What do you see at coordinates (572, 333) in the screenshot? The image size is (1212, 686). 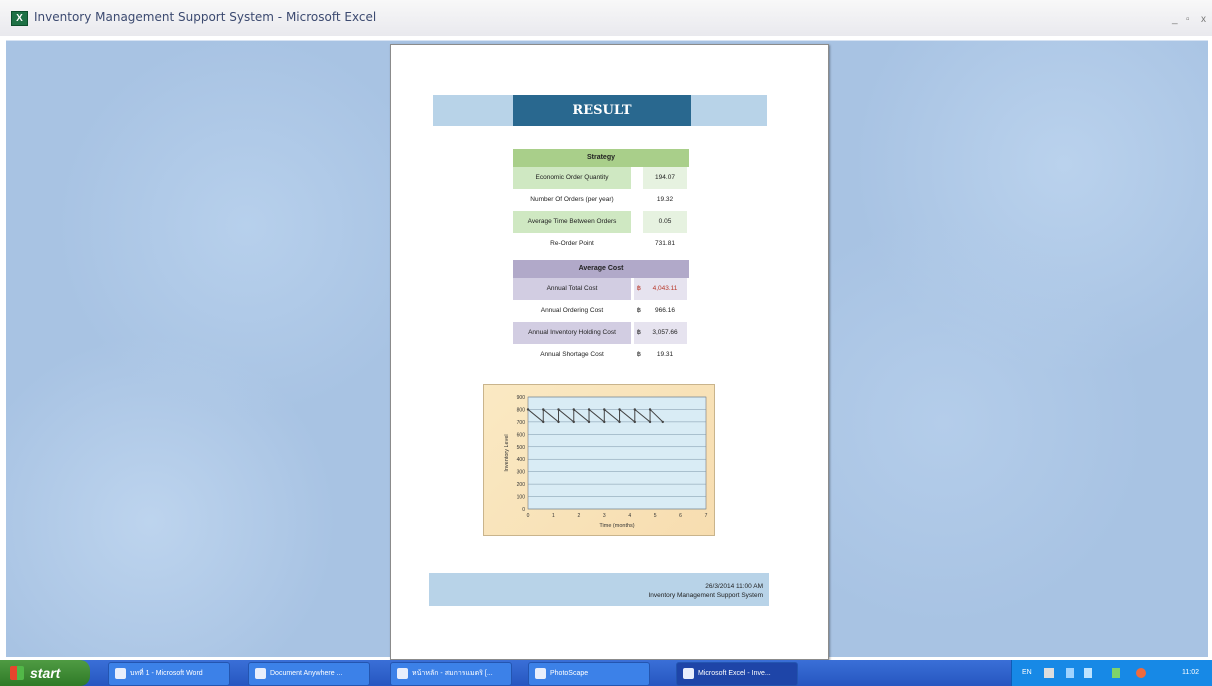 I see `row-label: Annual Inventory Holding Cost` at bounding box center [572, 333].